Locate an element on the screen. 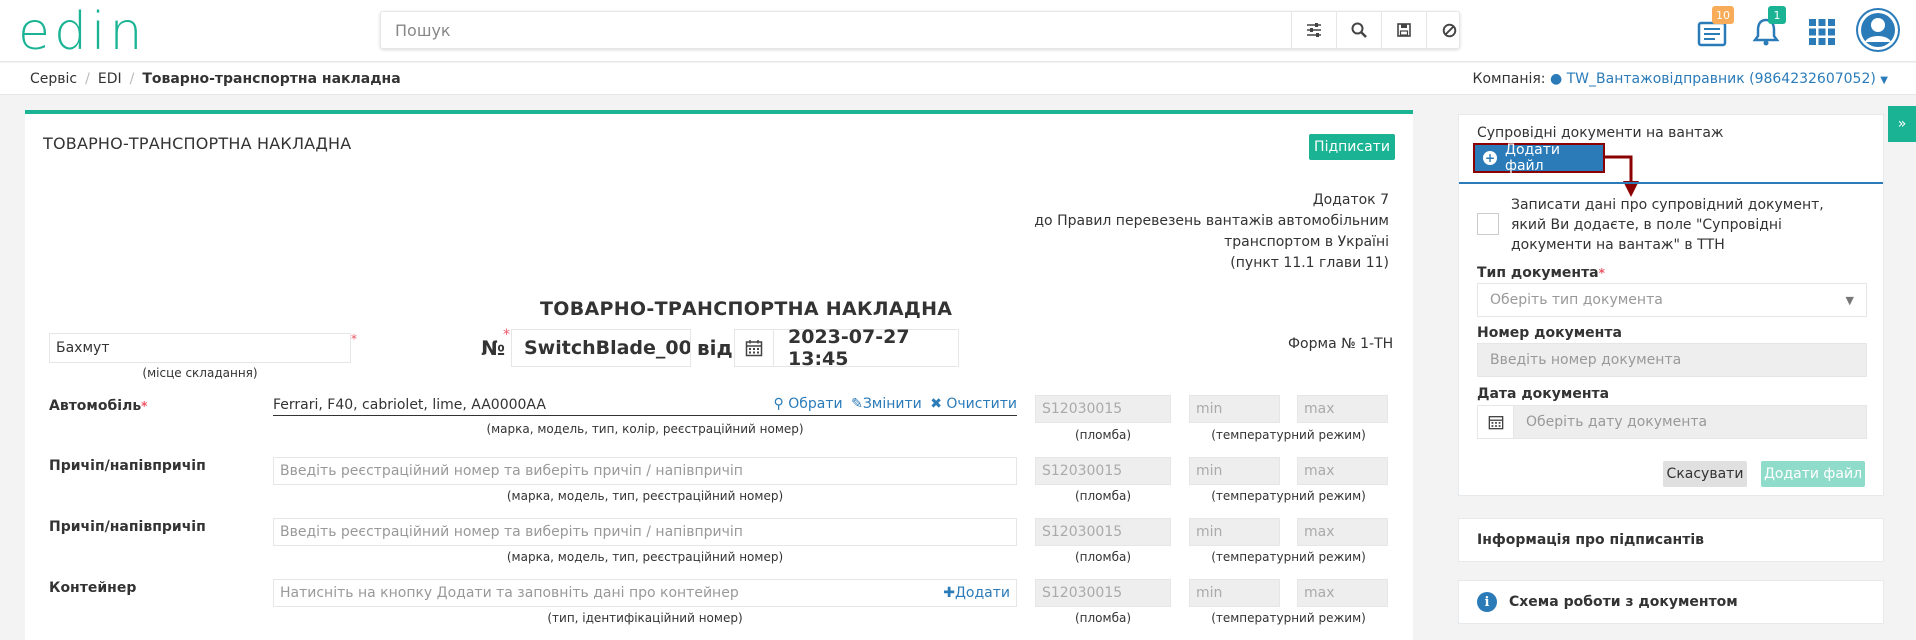  search-bar is located at coordinates (920, 30).